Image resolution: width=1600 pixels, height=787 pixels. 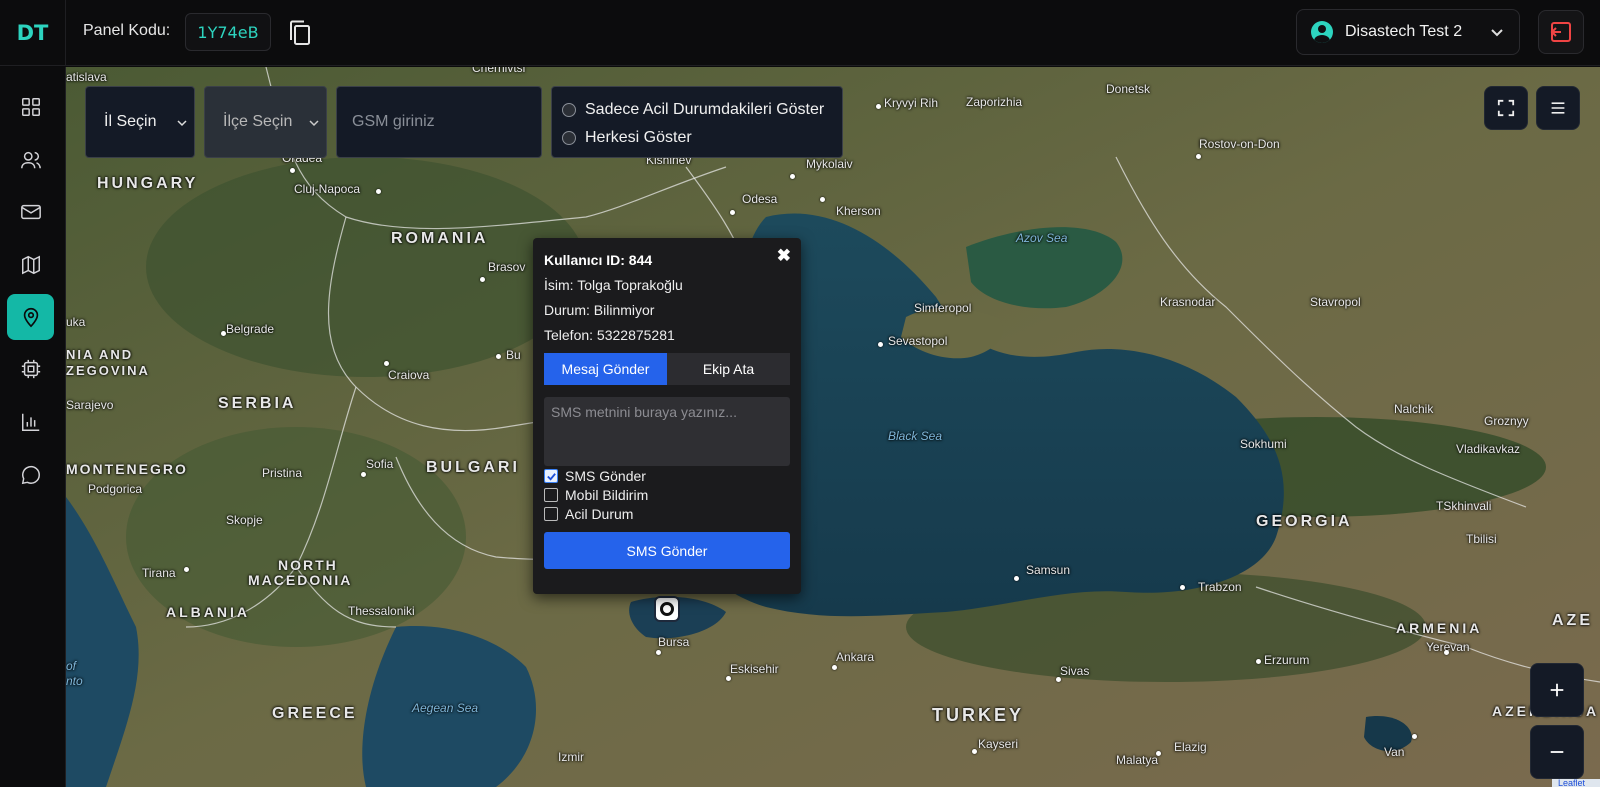 What do you see at coordinates (33, 33) in the screenshot?
I see `app-logo: DT` at bounding box center [33, 33].